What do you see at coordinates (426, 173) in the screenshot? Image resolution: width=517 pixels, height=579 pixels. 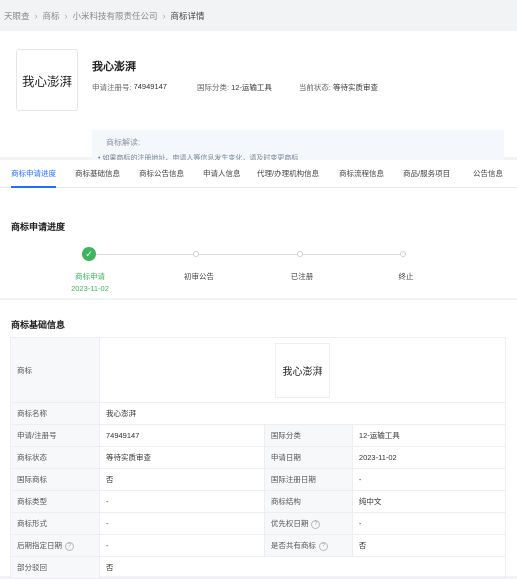 I see `tab-goods-services: 商品/服务项目` at bounding box center [426, 173].